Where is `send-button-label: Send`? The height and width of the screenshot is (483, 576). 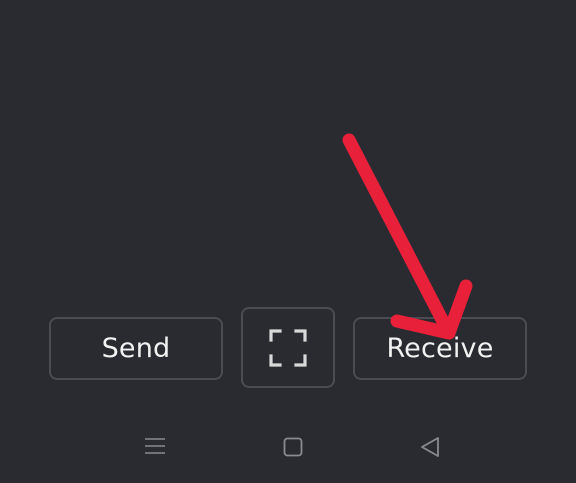 send-button-label: Send is located at coordinates (136, 348).